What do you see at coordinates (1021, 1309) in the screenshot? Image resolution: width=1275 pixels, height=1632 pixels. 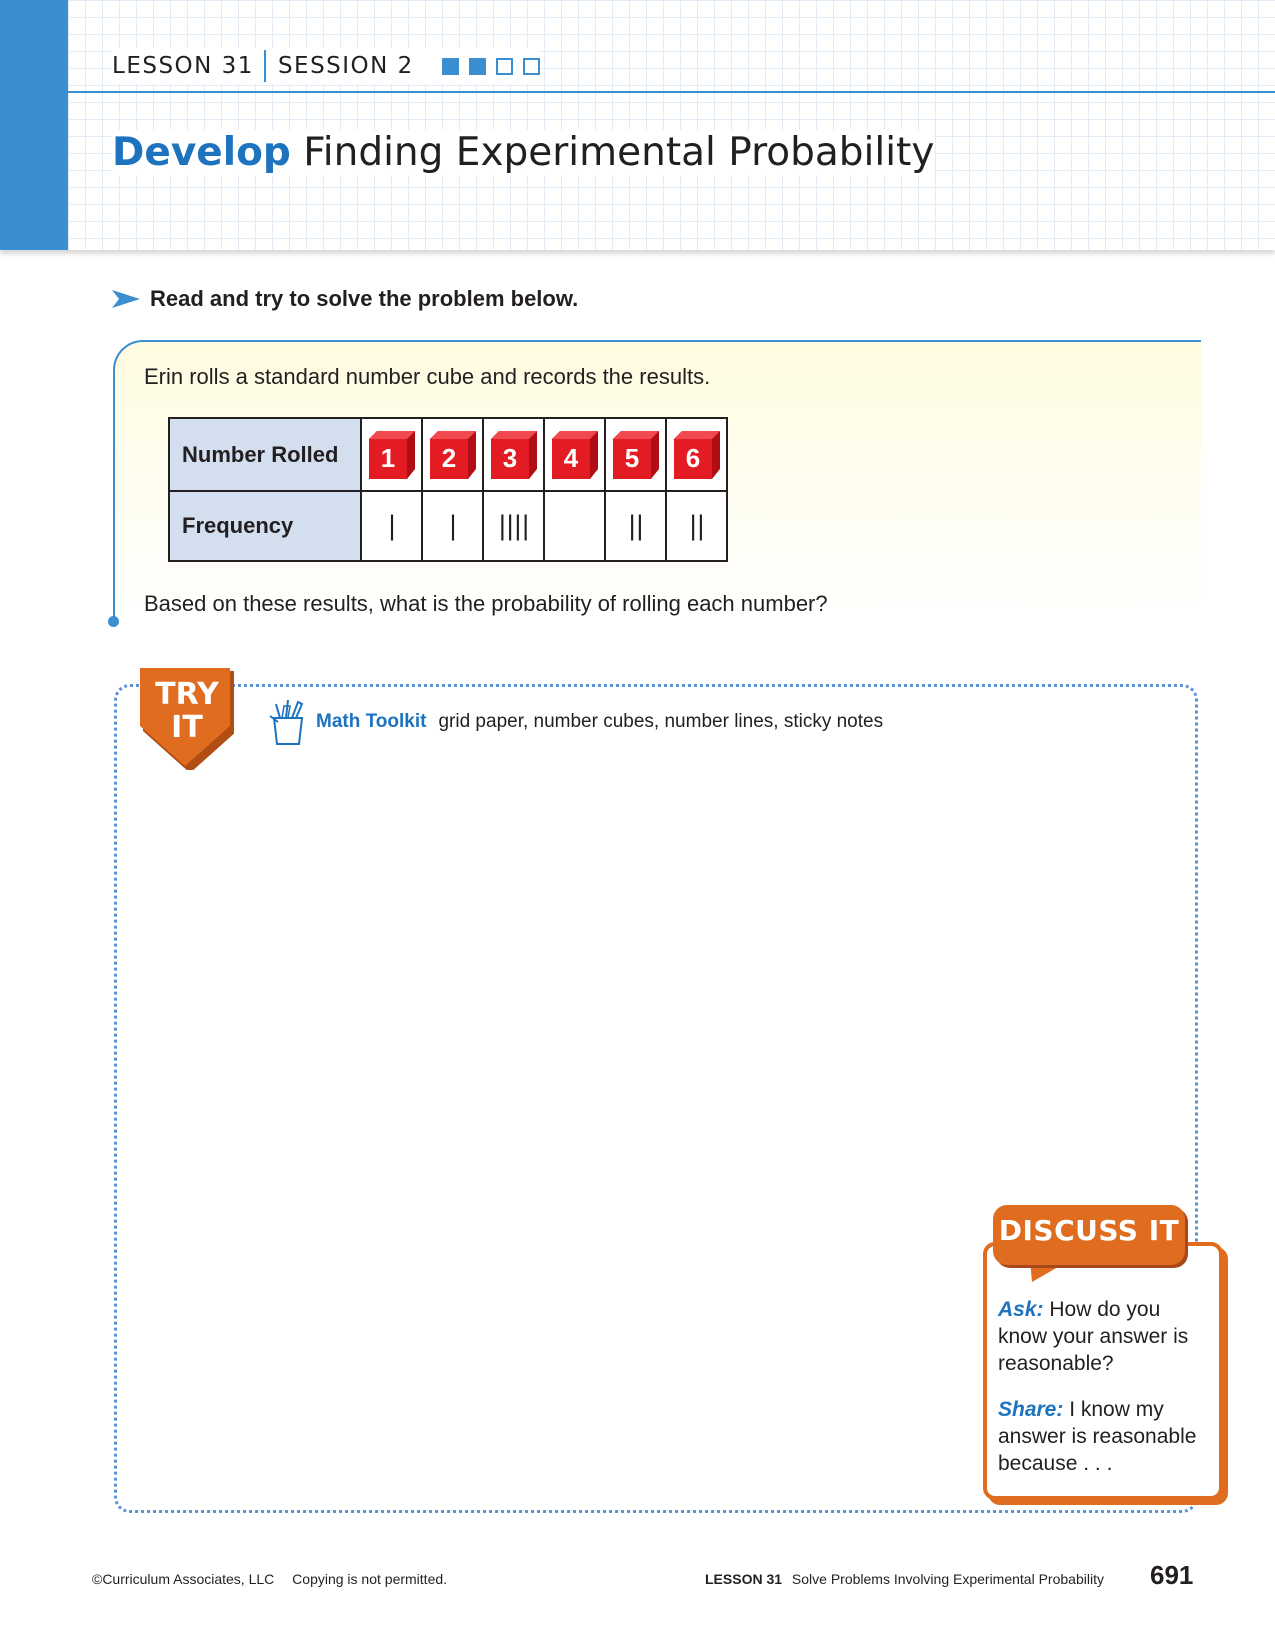 I see `ask-label: Ask:` at bounding box center [1021, 1309].